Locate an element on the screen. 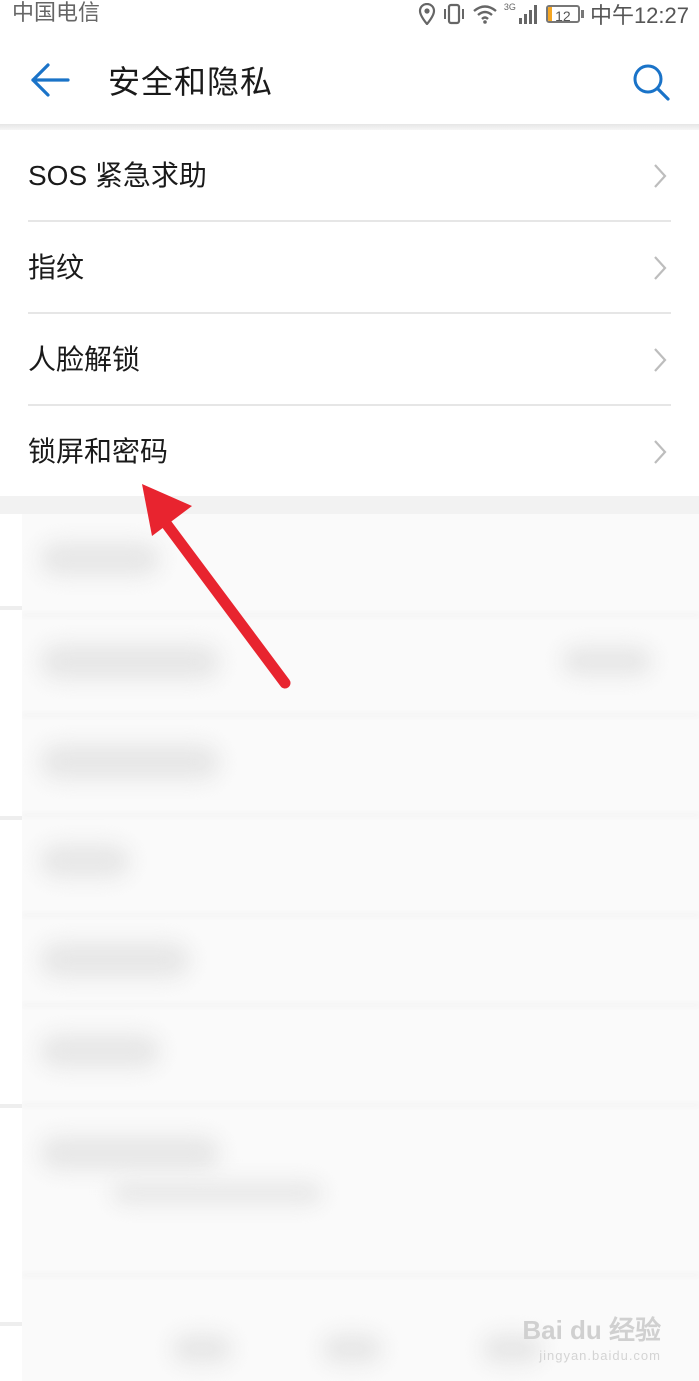 The height and width of the screenshot is (1381, 699). app-bar: 安全和隐私 is located at coordinates (349, 77).